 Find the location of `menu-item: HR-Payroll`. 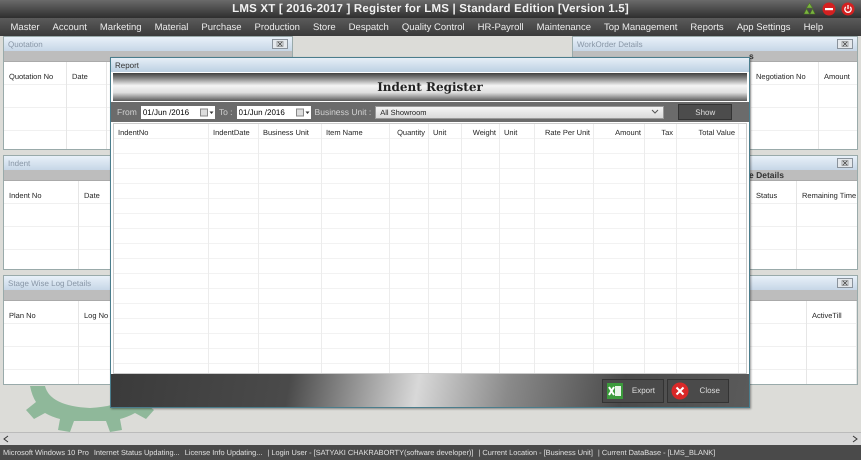

menu-item: HR-Payroll is located at coordinates (500, 27).